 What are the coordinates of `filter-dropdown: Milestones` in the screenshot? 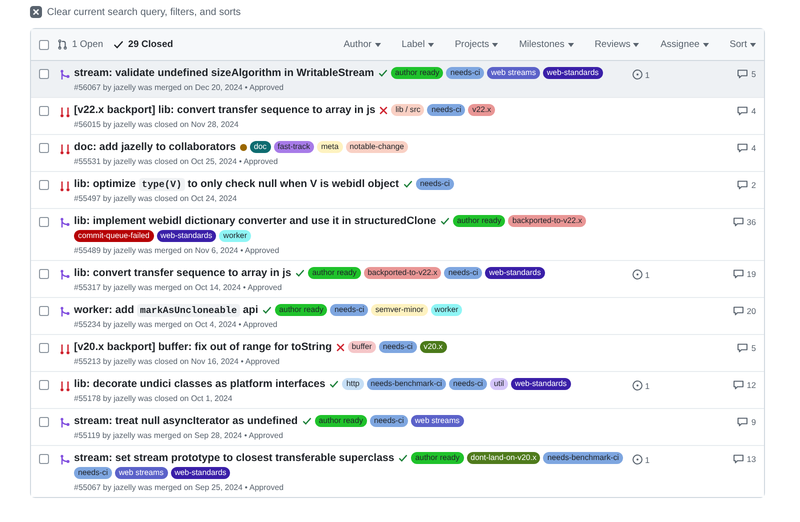 It's located at (546, 44).